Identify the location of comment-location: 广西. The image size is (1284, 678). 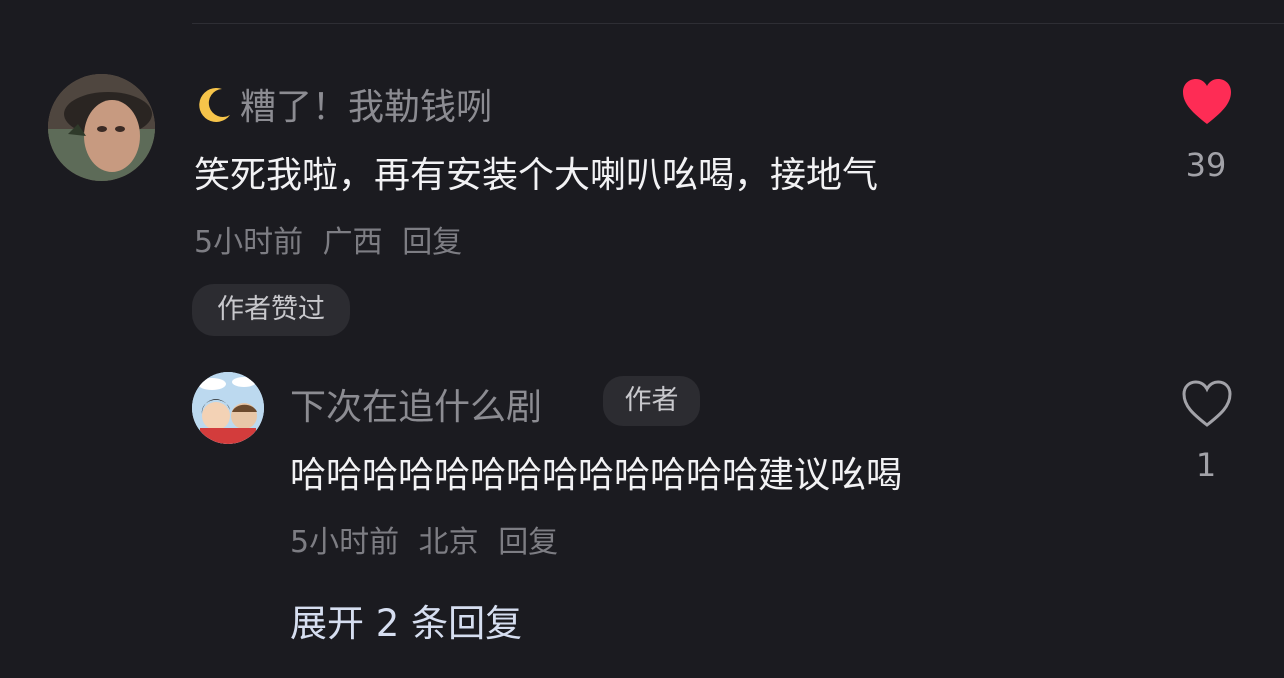
(352, 242).